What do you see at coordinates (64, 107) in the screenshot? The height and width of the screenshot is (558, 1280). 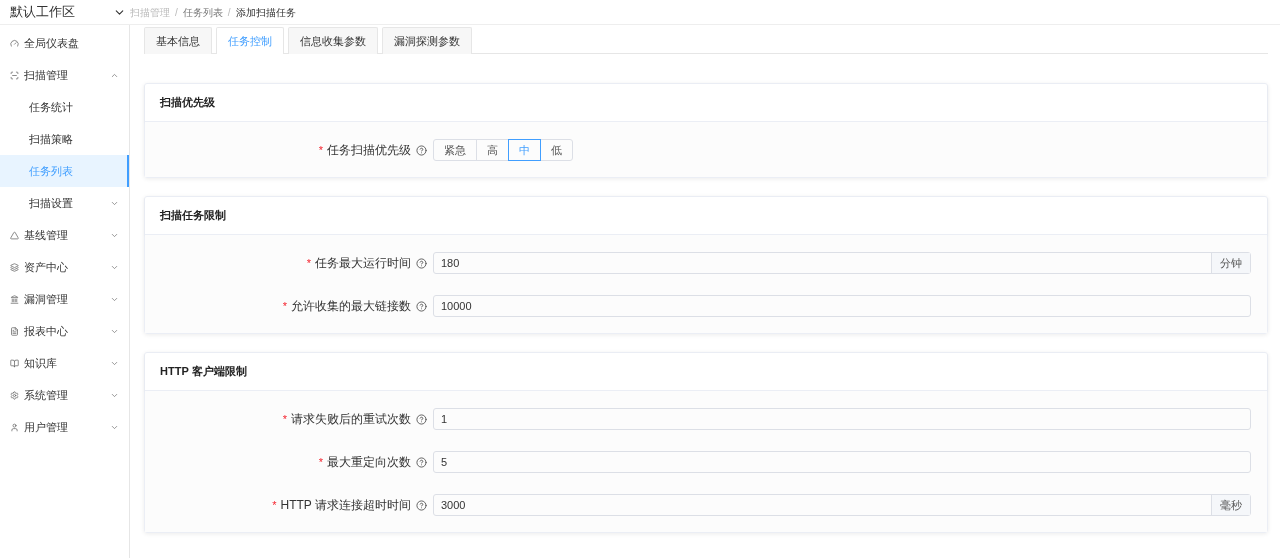 I see `sidebar-subitem: 任务统计` at bounding box center [64, 107].